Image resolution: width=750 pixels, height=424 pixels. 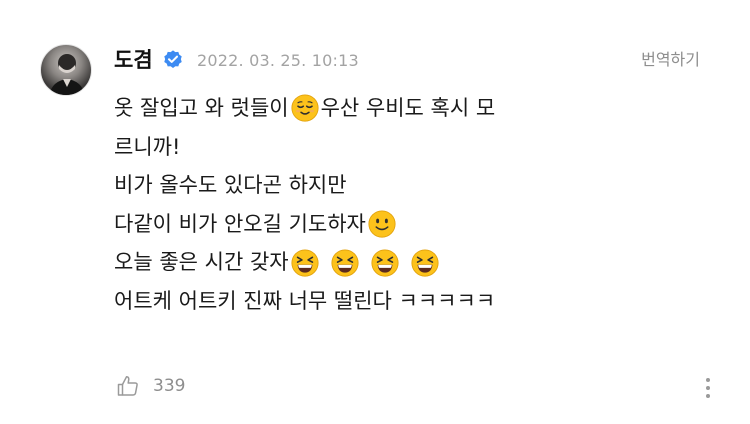 What do you see at coordinates (240, 223) in the screenshot?
I see `post-line-4-text: 다같이 비가 안오길 기도하자` at bounding box center [240, 223].